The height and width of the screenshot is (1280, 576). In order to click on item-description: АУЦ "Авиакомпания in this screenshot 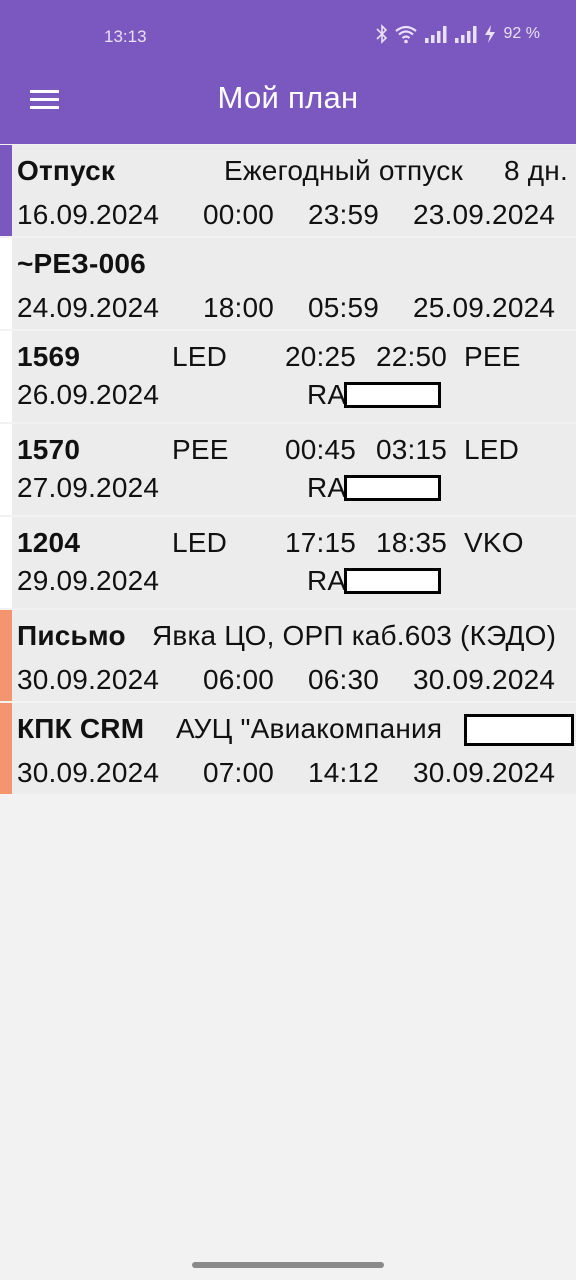, I will do `click(309, 728)`.